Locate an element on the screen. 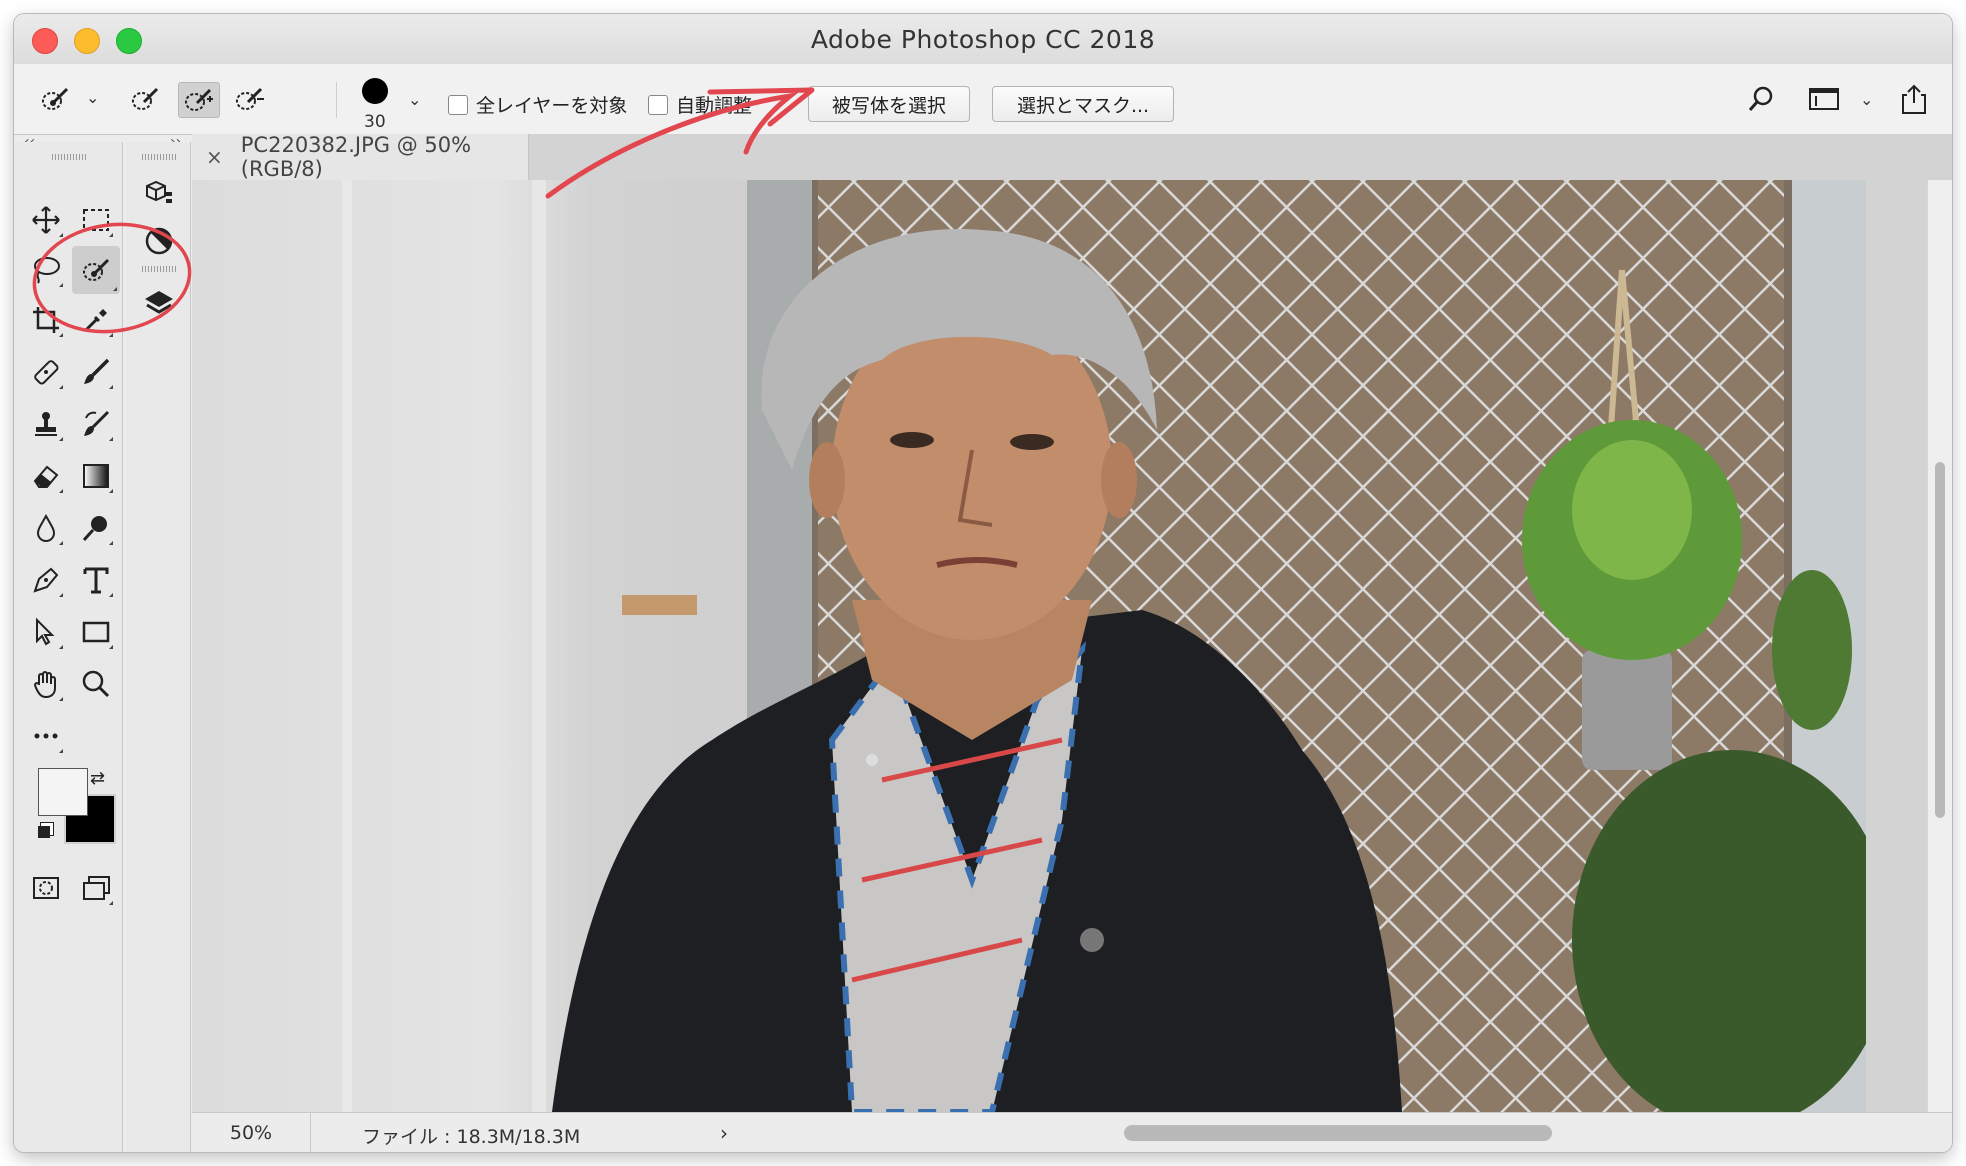  3d-panel-button is located at coordinates (159, 193).